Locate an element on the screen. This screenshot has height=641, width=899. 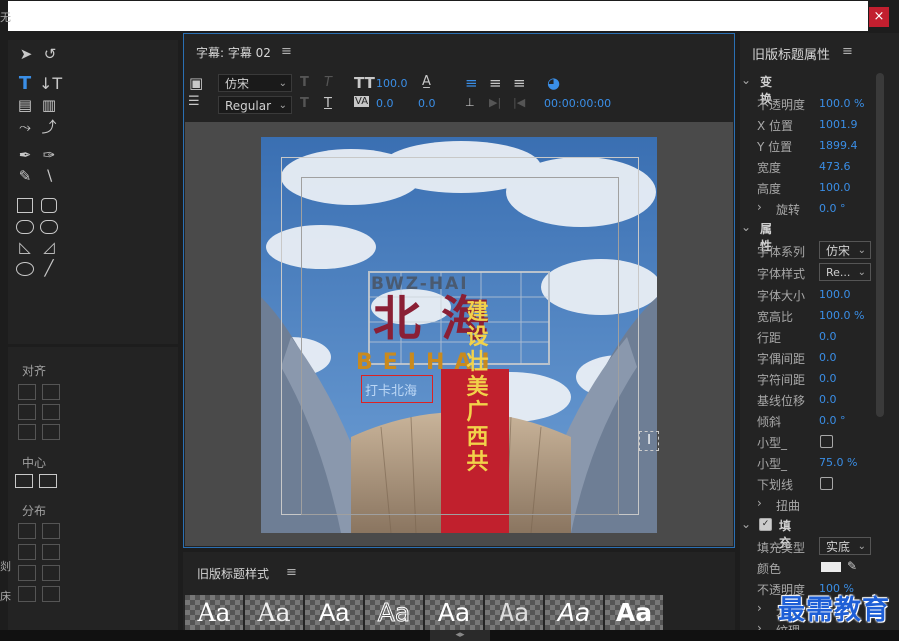
fill-type-dropdown: 实底 ⌄ is located at coordinates (845, 546).